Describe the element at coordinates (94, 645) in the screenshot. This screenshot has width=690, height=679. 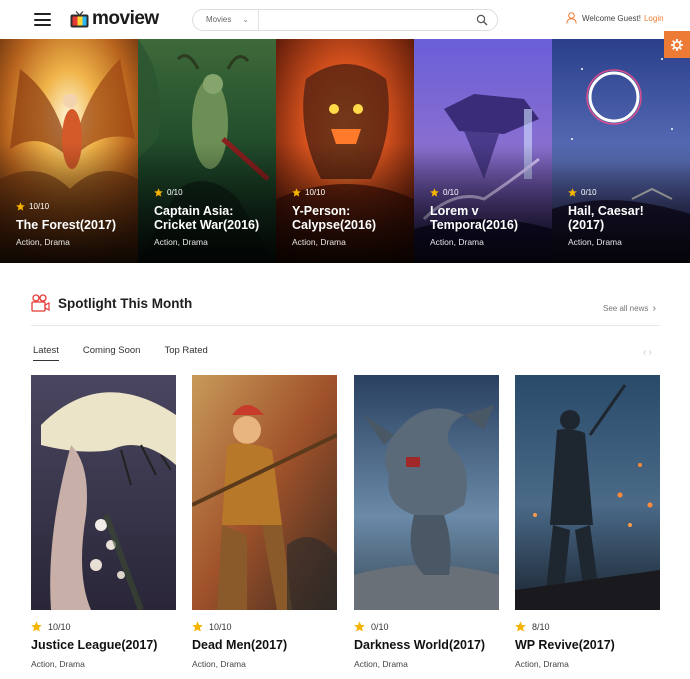
I see `movie-title: Justice League(2017)` at that location.